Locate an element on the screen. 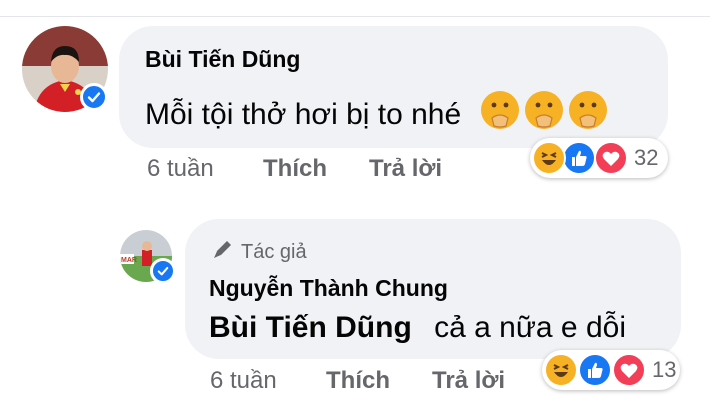 This screenshot has width=710, height=411. comment-author: Nguyễn Thành Chung is located at coordinates (328, 288).